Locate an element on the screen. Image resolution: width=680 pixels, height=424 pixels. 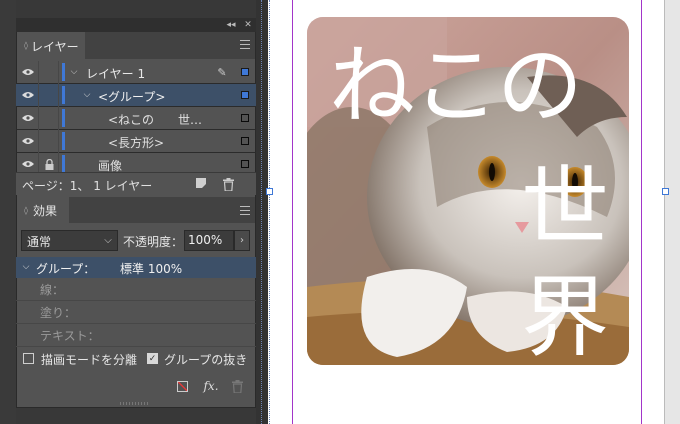
effects-row-label: 塗り： is located at coordinates (58, 313).